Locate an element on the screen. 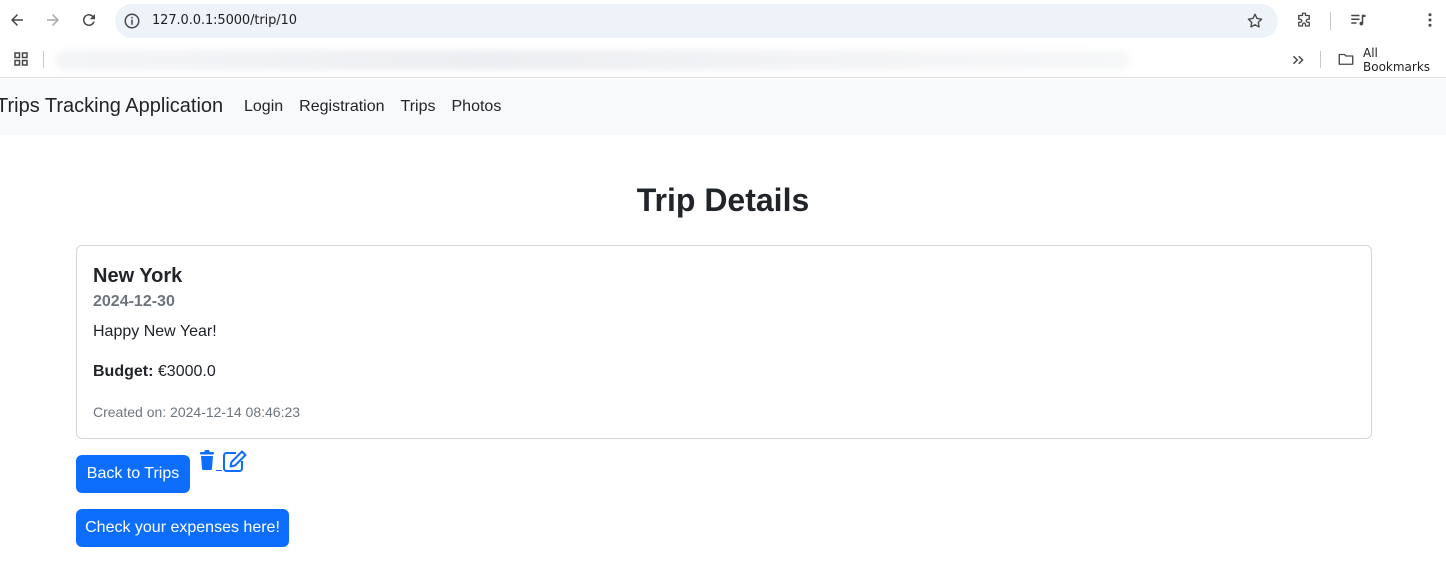  back-arrow-icon is located at coordinates (17, 20).